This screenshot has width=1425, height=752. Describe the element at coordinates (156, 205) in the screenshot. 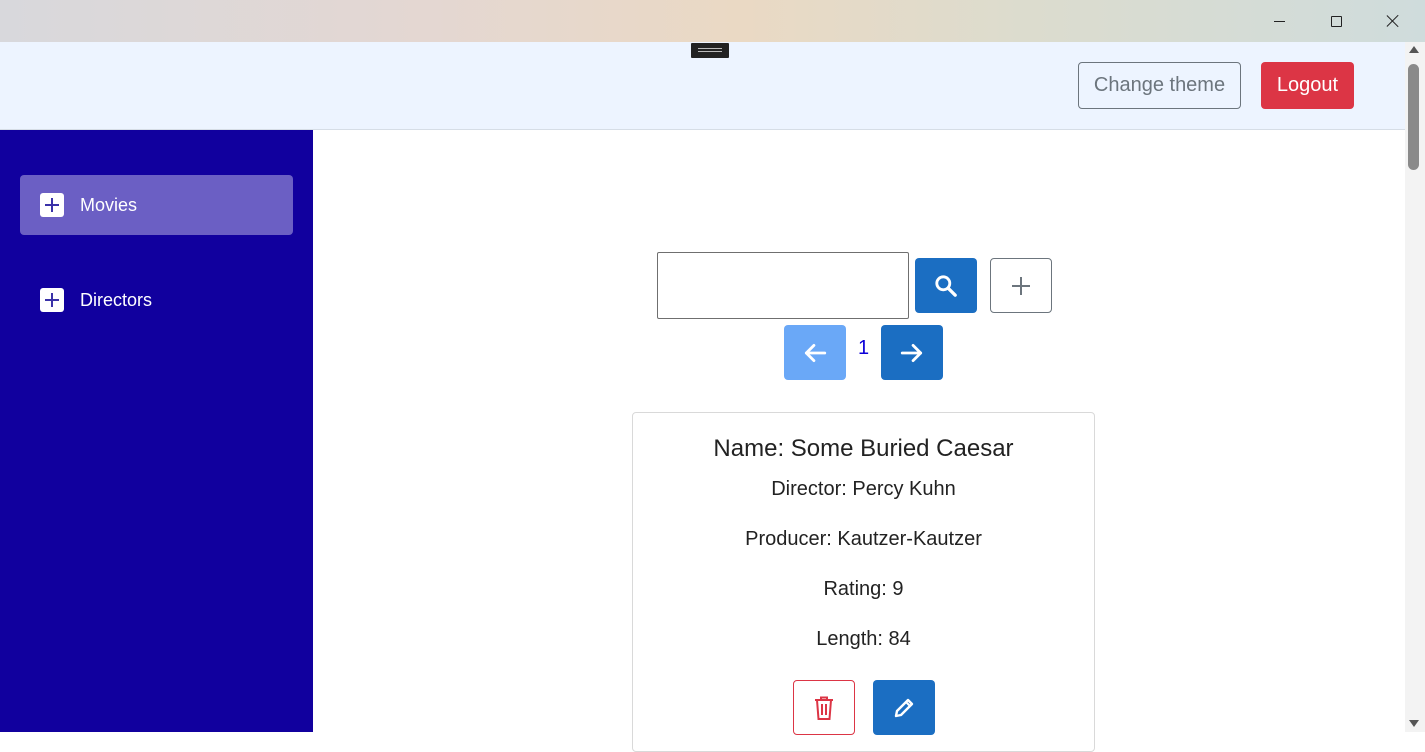

I see `sidebar-item-movies: Movies` at that location.